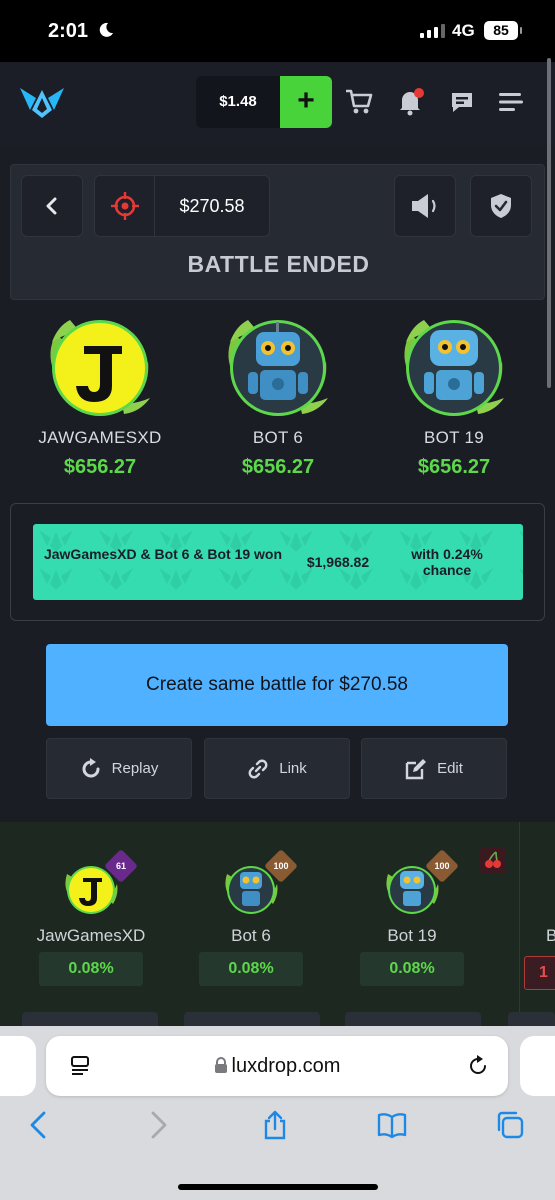  What do you see at coordinates (359, 102) in the screenshot?
I see `cart-icon` at bounding box center [359, 102].